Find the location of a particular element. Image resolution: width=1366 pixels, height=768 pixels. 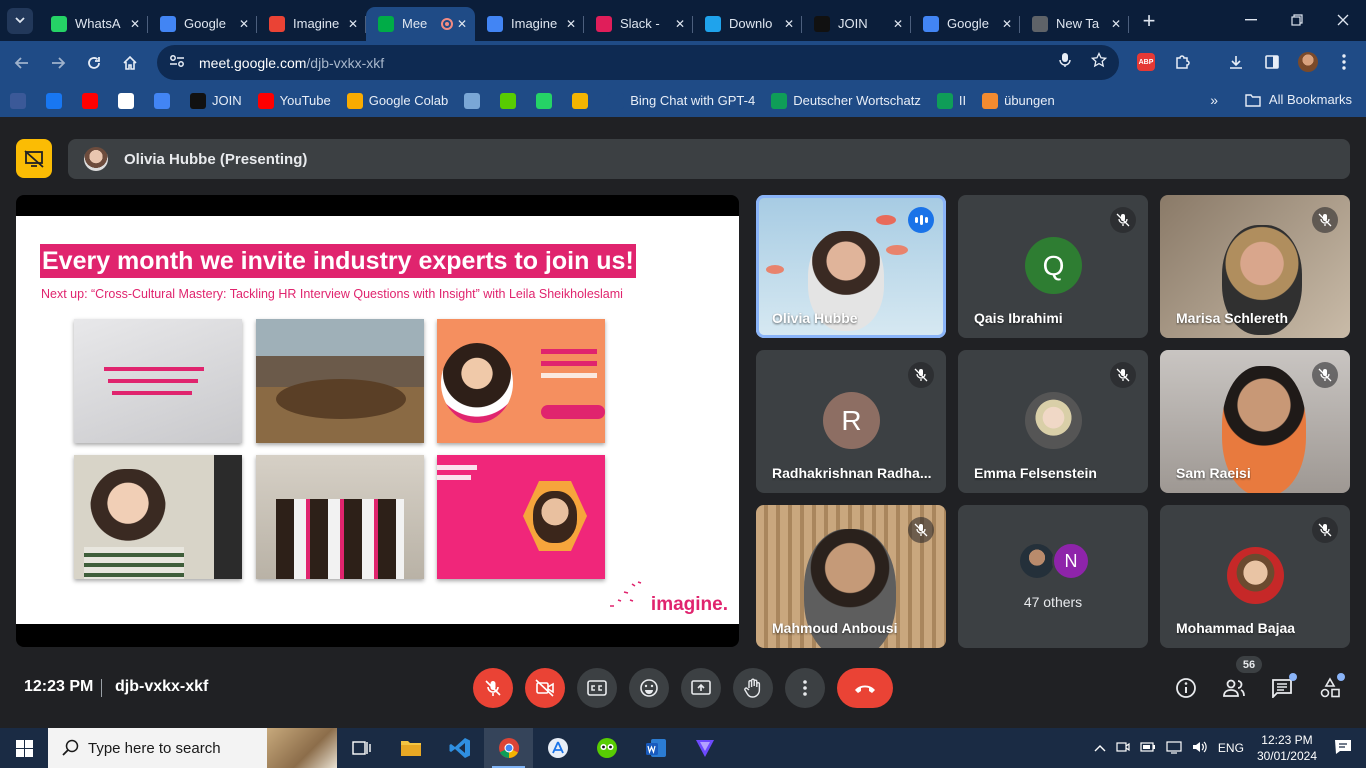

forward-button is located at coordinates (58, 63).